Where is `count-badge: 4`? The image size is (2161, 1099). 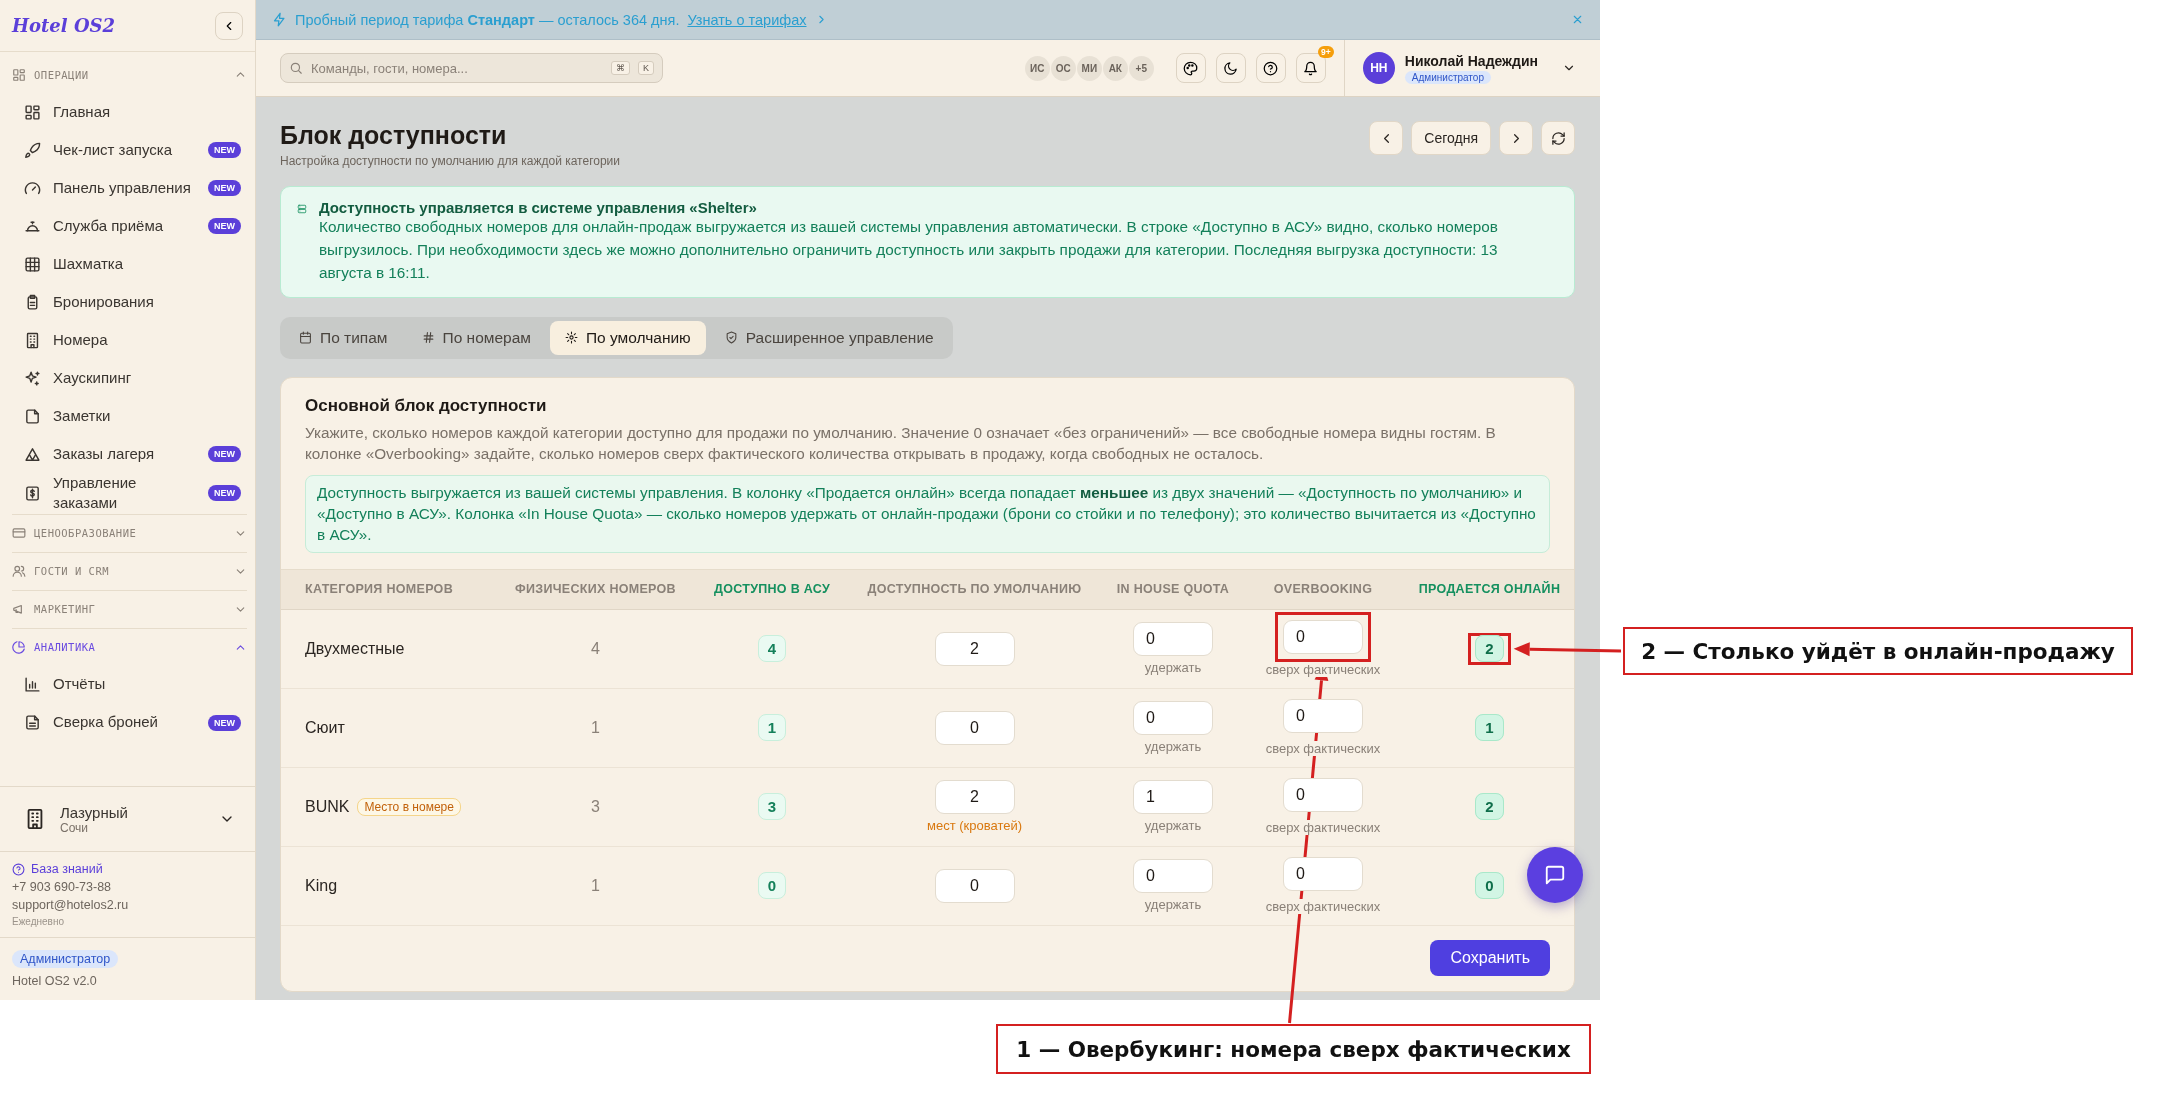 count-badge: 4 is located at coordinates (772, 649).